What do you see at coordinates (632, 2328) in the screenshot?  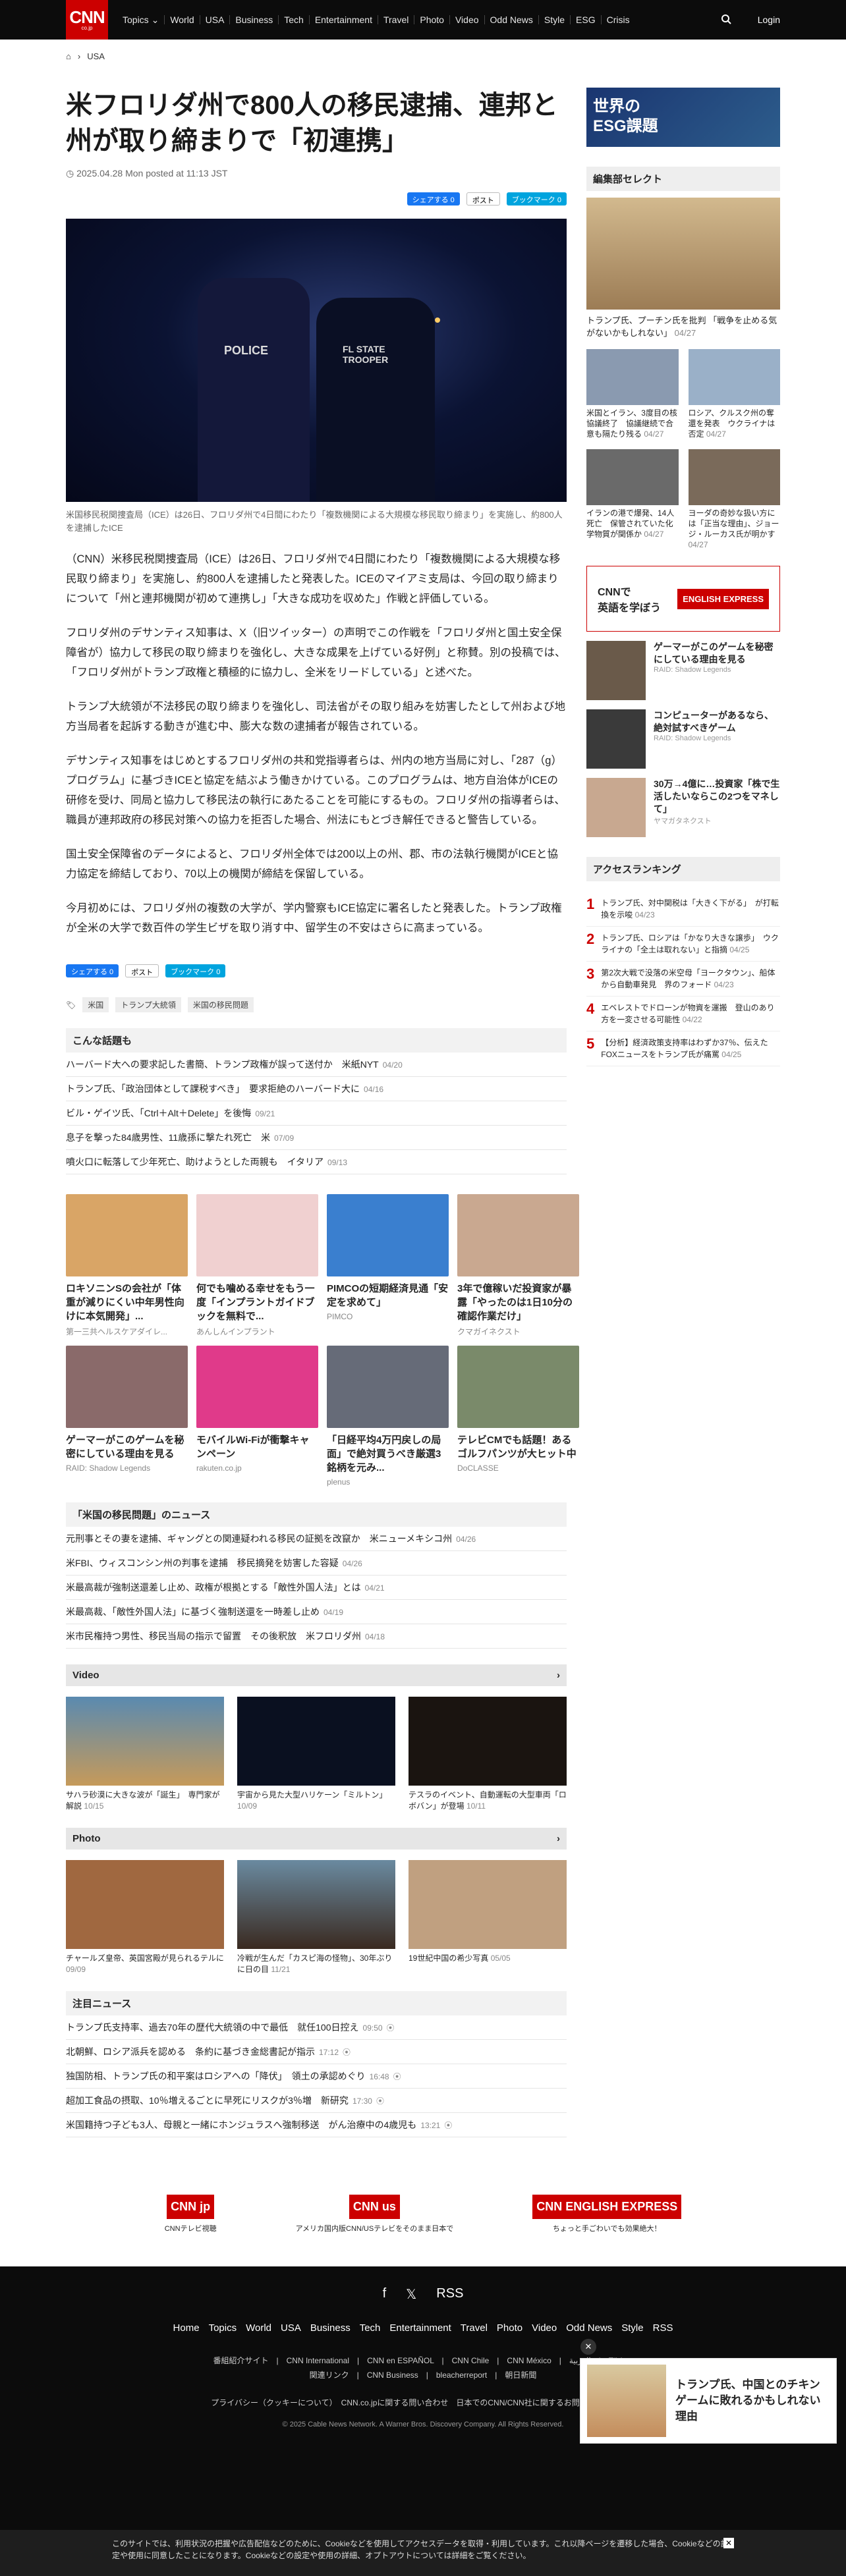 I see `footer-nav-item: Style` at bounding box center [632, 2328].